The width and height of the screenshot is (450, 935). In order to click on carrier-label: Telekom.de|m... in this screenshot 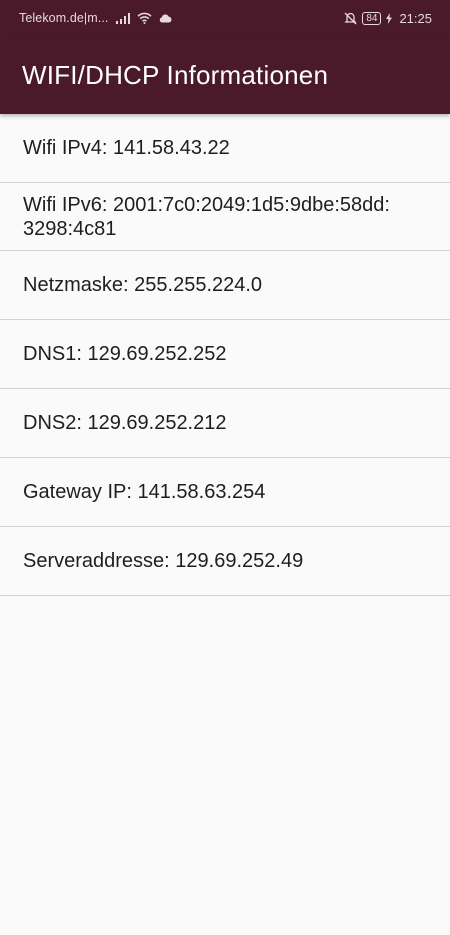, I will do `click(64, 18)`.